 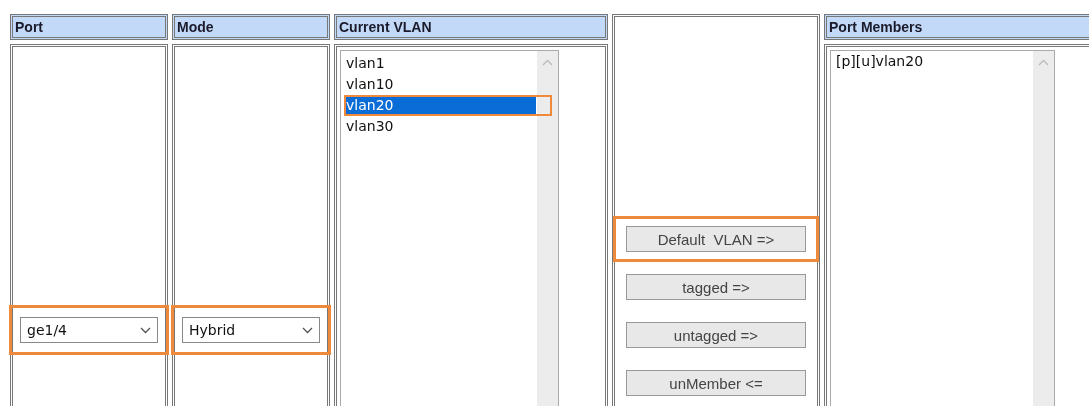 What do you see at coordinates (440, 84) in the screenshot?
I see `list-item: vlan10` at bounding box center [440, 84].